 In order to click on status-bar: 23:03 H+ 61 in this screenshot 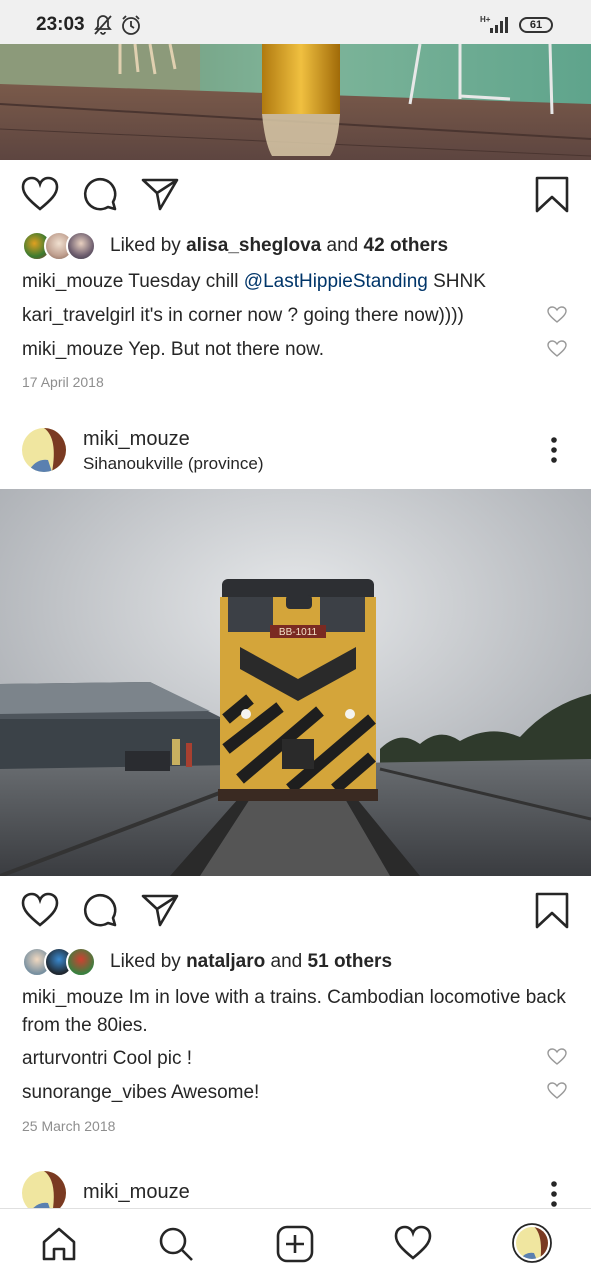, I will do `click(295, 22)`.